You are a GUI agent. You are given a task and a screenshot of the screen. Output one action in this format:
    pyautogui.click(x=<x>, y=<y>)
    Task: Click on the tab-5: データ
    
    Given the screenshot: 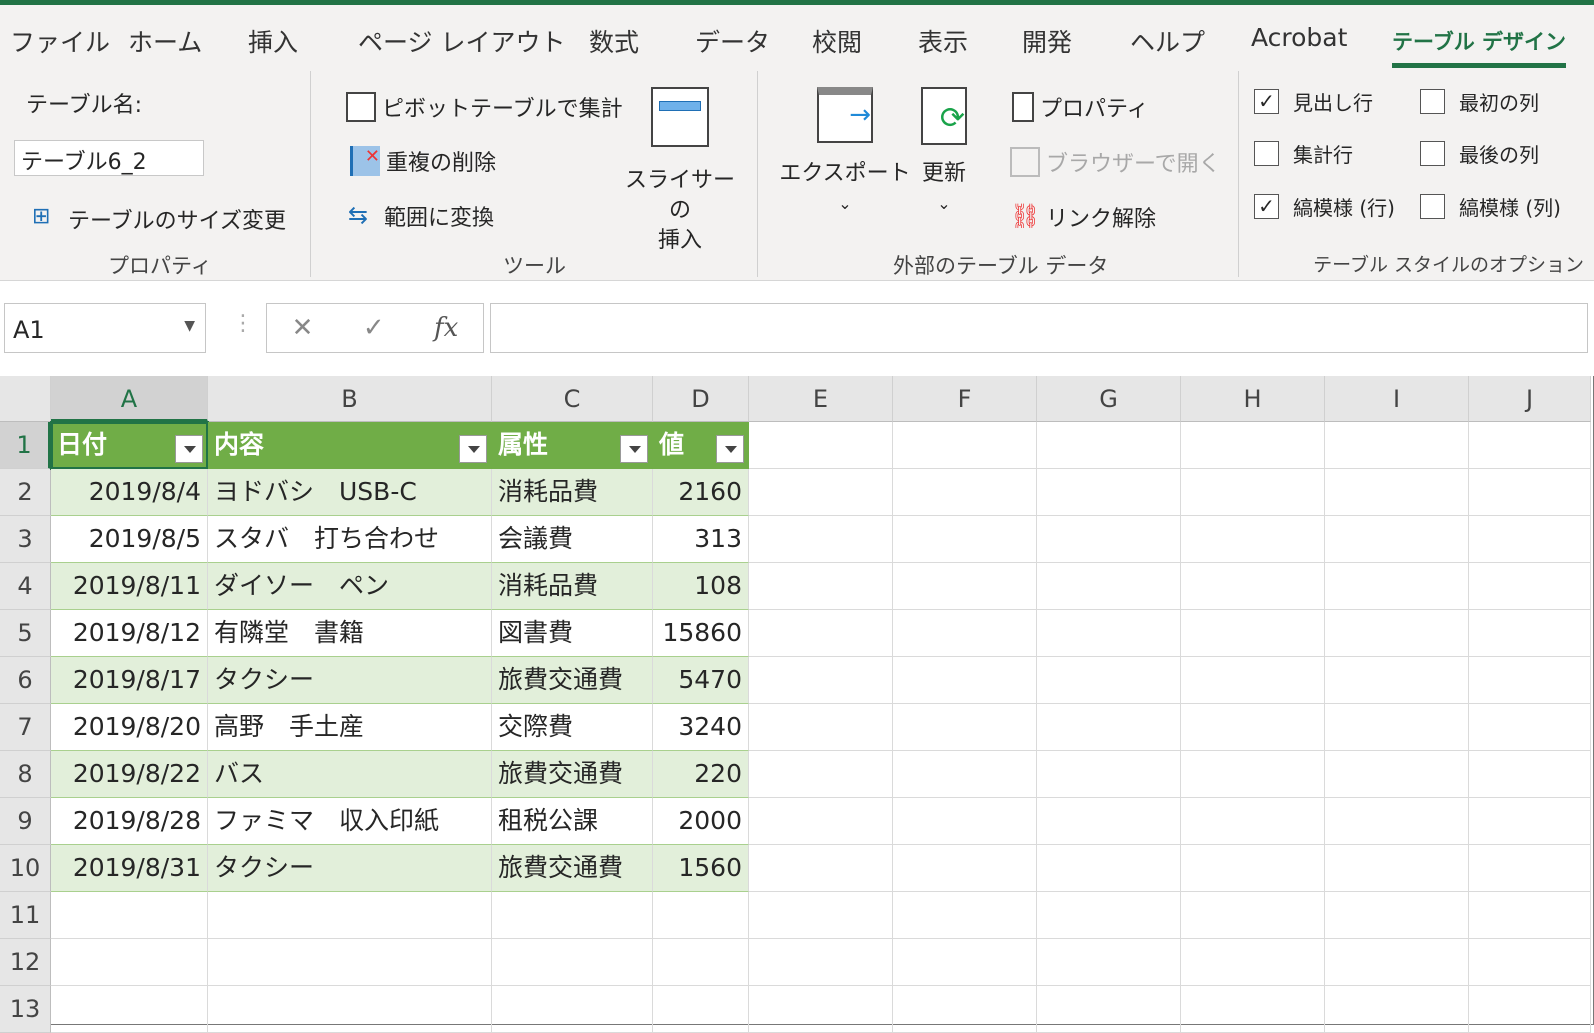 What is the action you would take?
    pyautogui.click(x=732, y=41)
    